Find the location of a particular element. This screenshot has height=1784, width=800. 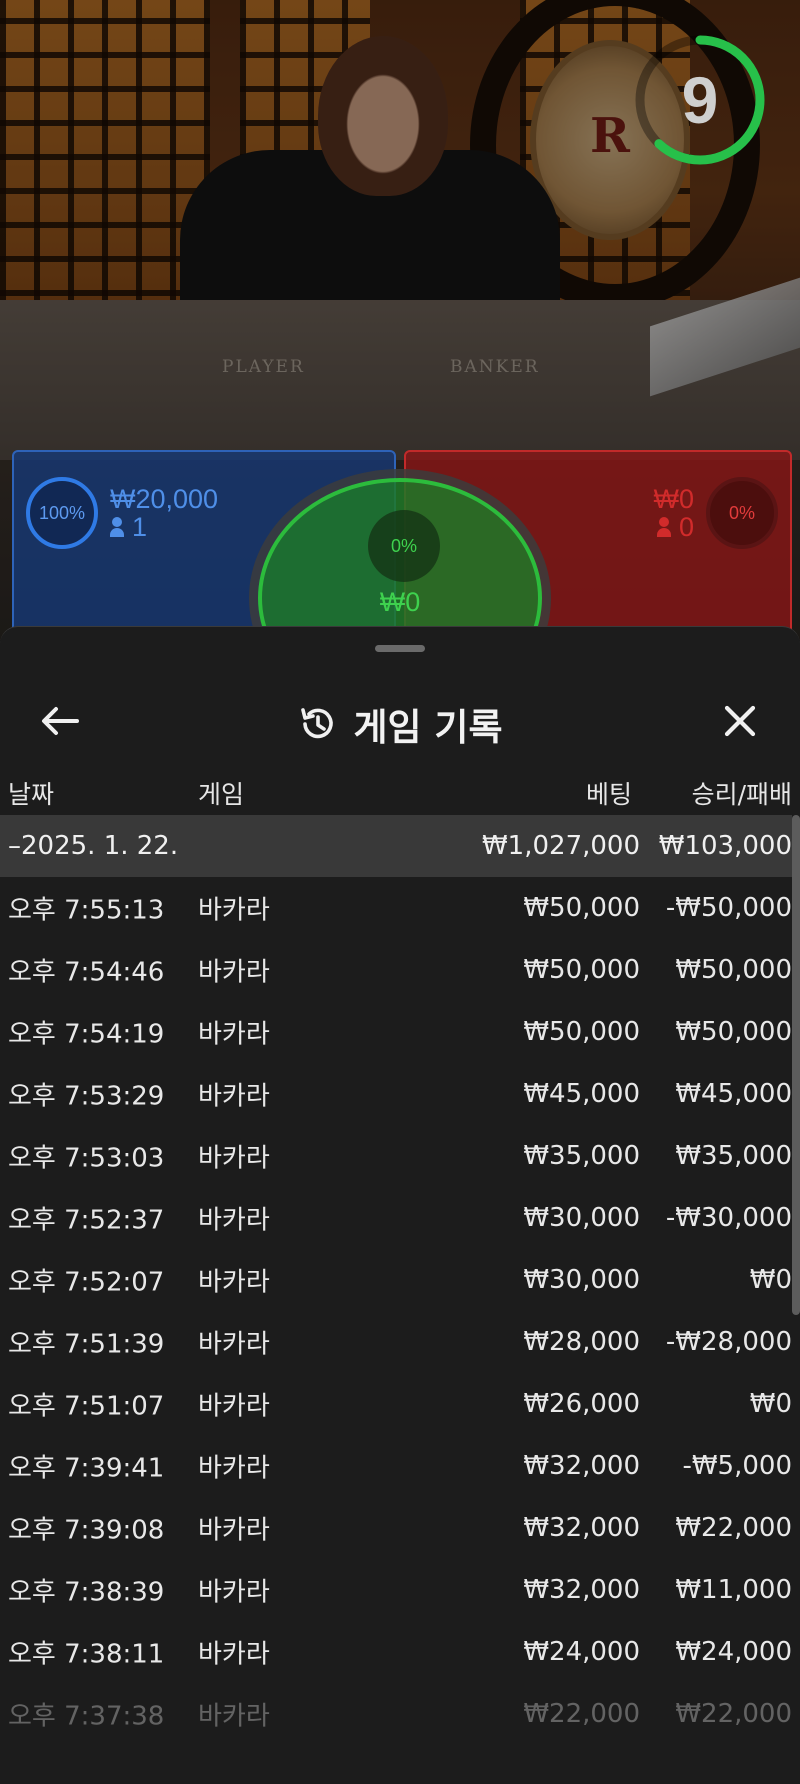

column-header-game: 게임 is located at coordinates (221, 794).